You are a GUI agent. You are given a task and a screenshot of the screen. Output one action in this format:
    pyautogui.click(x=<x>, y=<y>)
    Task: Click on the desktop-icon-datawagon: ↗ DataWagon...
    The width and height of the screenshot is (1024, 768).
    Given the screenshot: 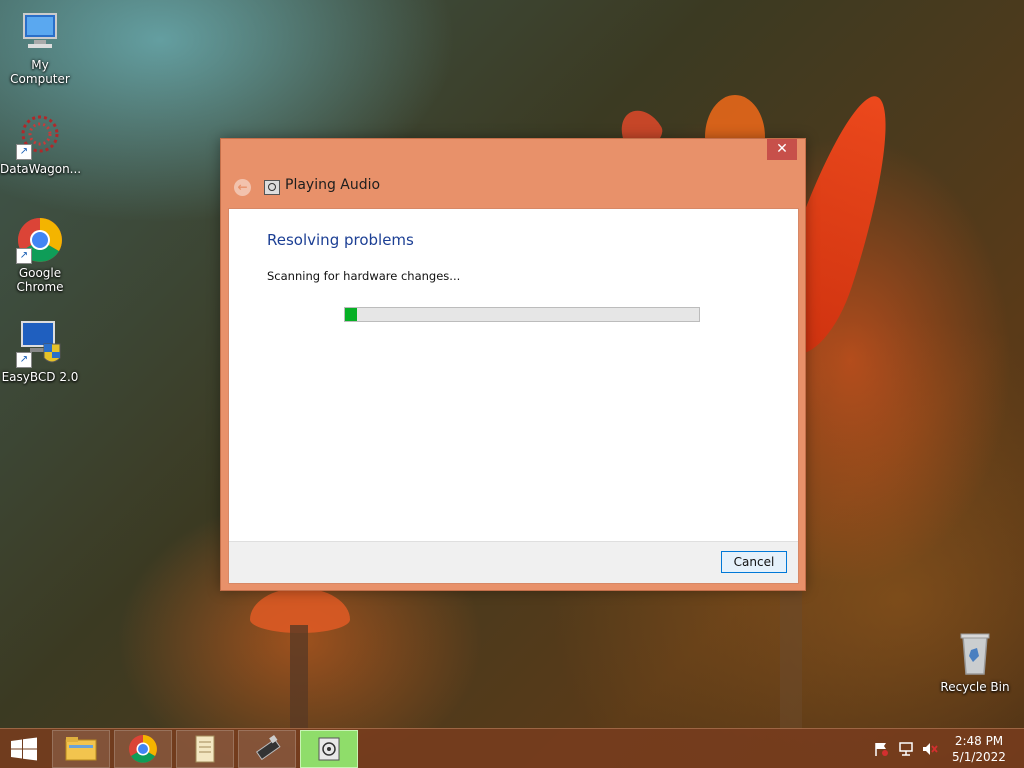 What is the action you would take?
    pyautogui.click(x=41, y=144)
    